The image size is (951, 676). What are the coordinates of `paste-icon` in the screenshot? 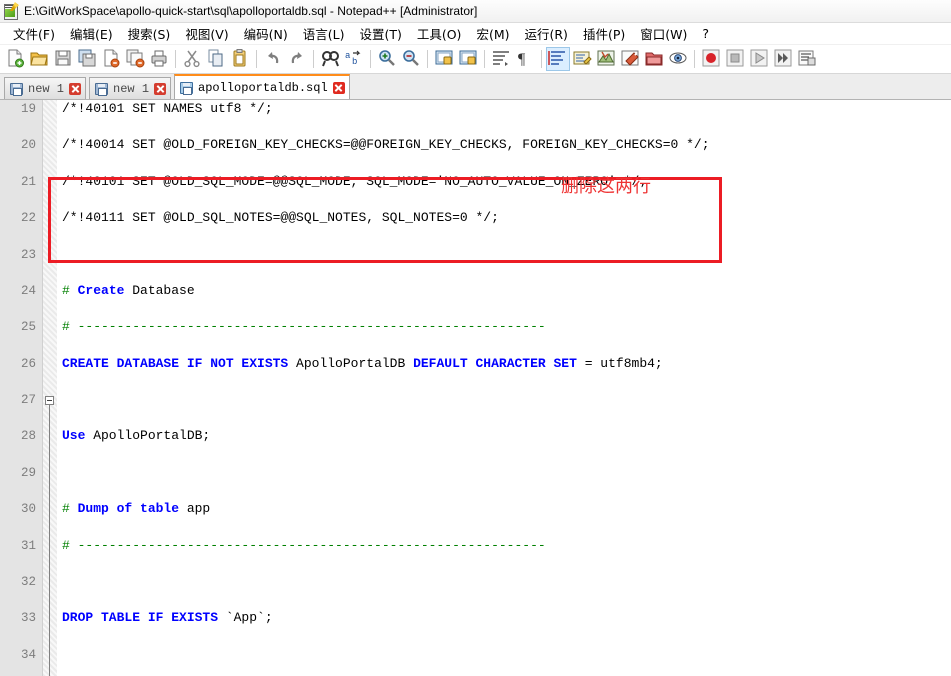 It's located at (240, 59).